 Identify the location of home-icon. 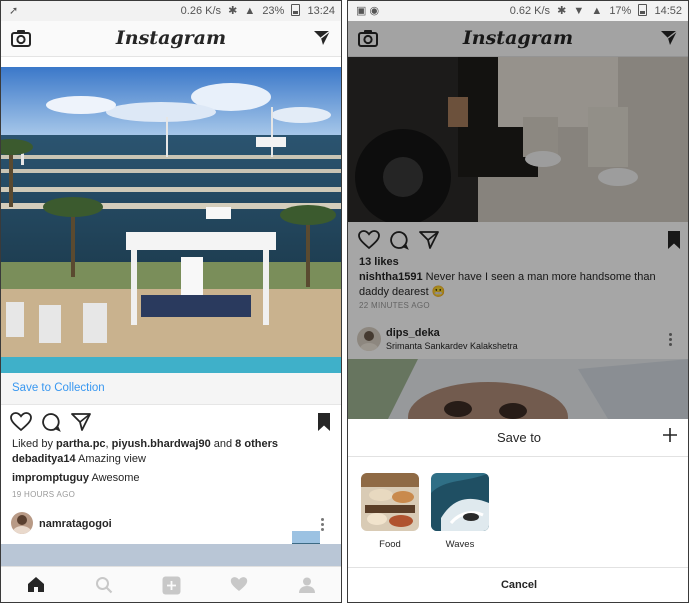
(36, 584).